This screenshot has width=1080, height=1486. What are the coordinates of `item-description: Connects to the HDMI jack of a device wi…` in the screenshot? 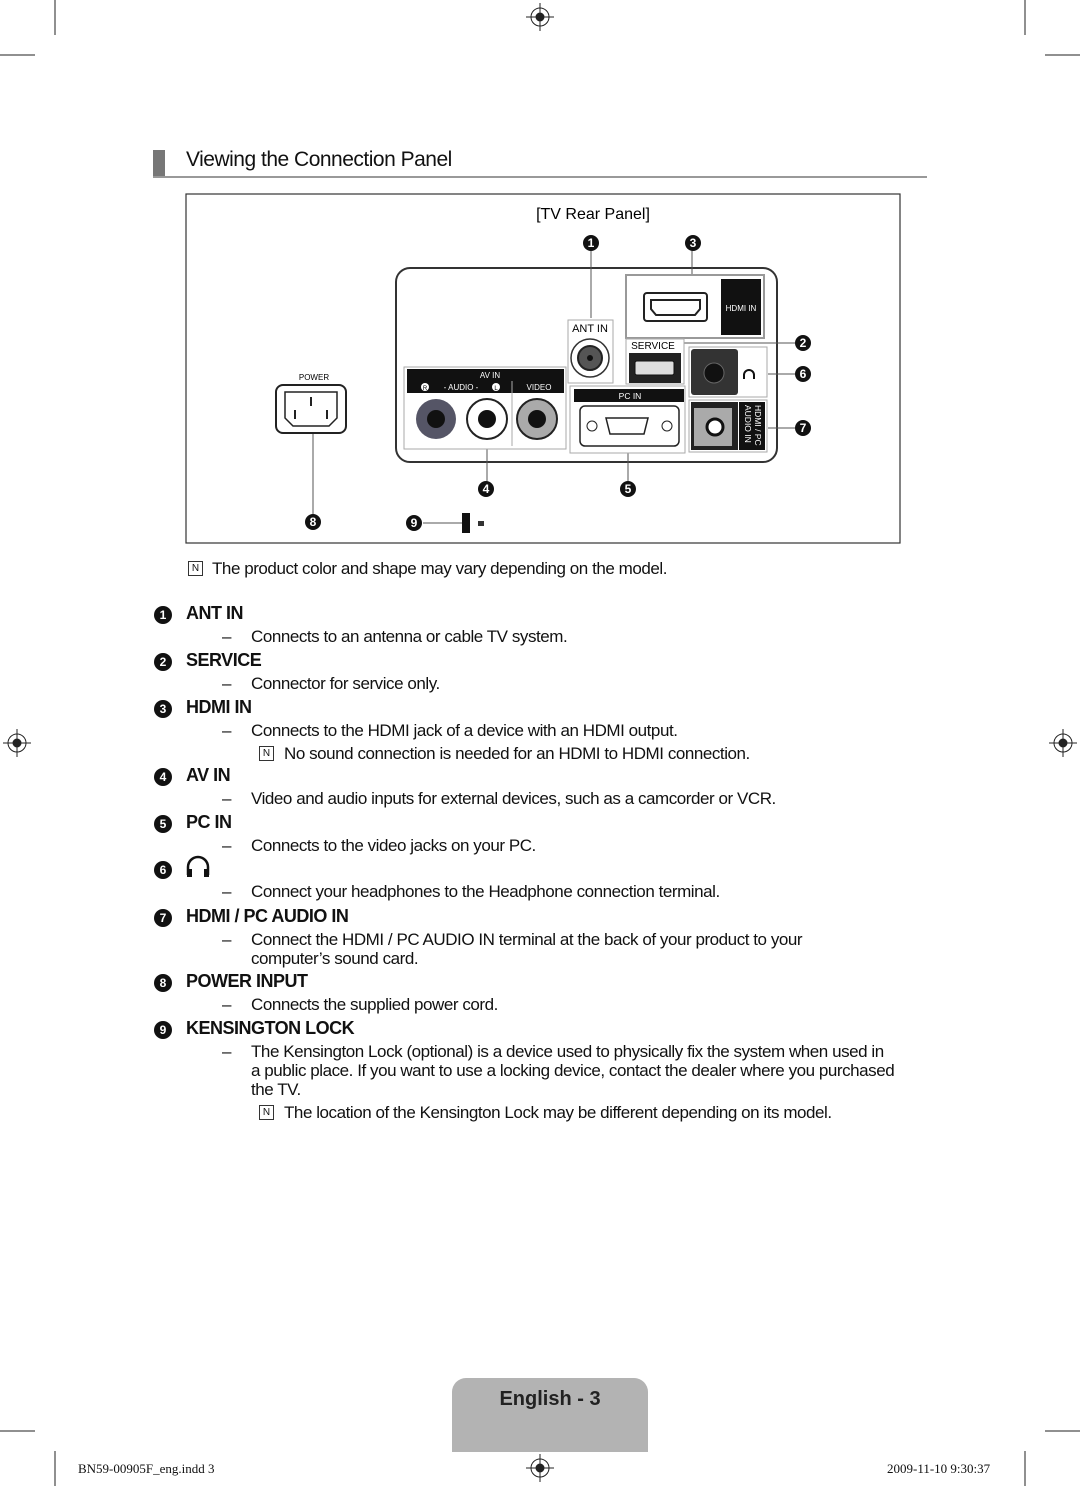 It's located at (464, 730).